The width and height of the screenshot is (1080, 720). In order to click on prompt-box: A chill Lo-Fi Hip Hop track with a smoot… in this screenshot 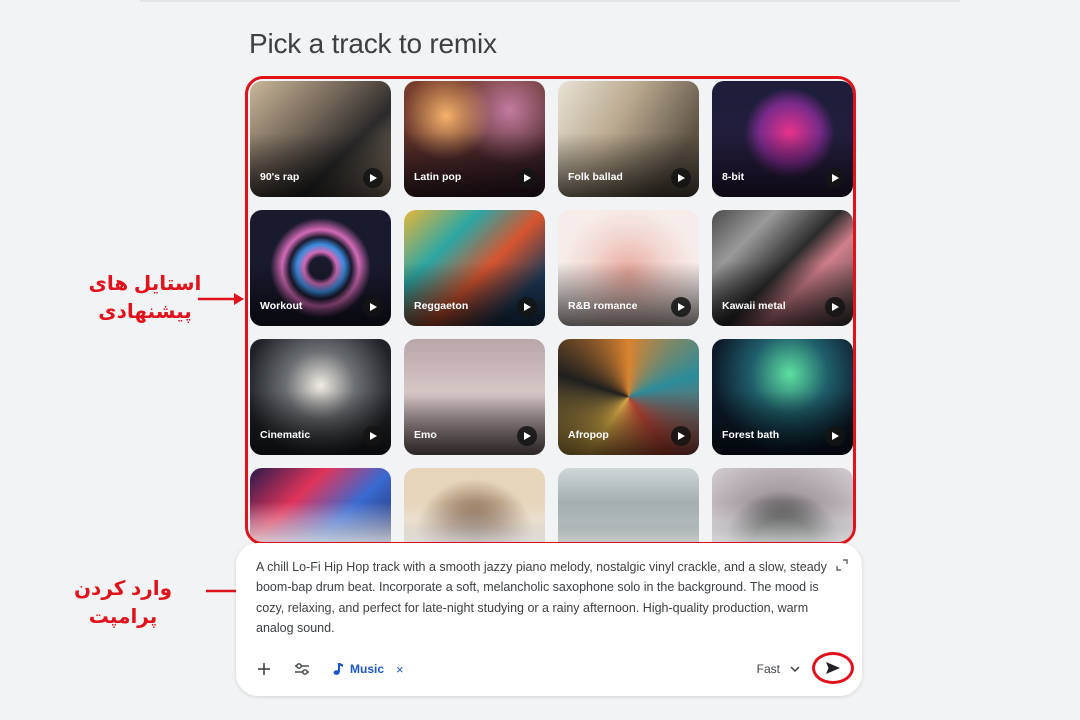, I will do `click(549, 619)`.